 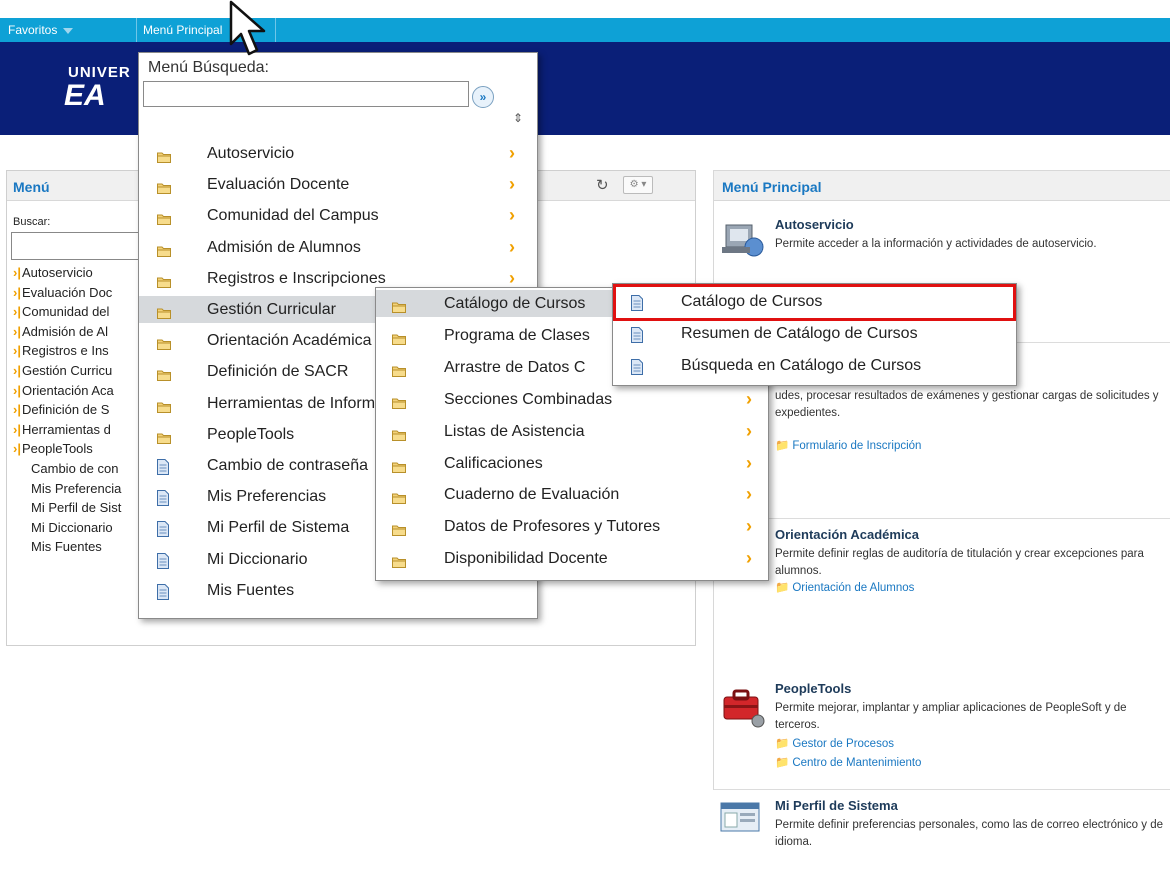 I want to click on menu-item-listas-de-asistencia: Listas de Asistencia ›, so click(x=572, y=431).